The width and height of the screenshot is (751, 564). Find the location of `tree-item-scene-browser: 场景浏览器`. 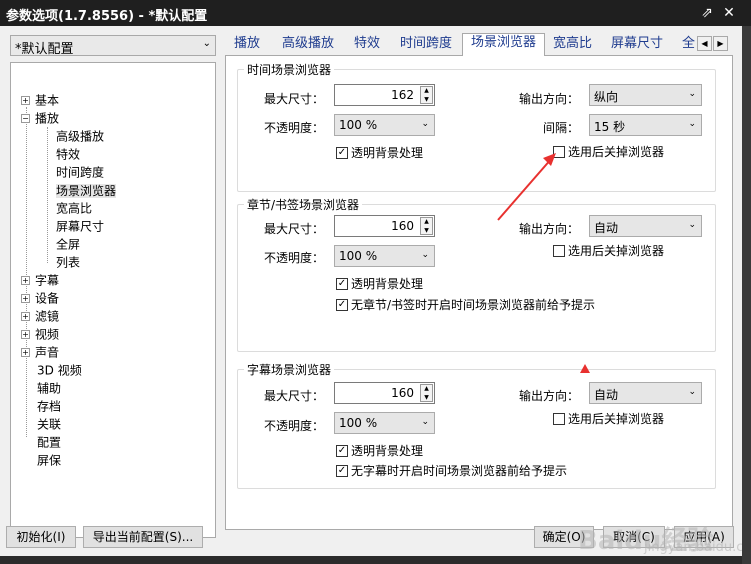

tree-item-scene-browser: 场景浏览器 is located at coordinates (86, 190).